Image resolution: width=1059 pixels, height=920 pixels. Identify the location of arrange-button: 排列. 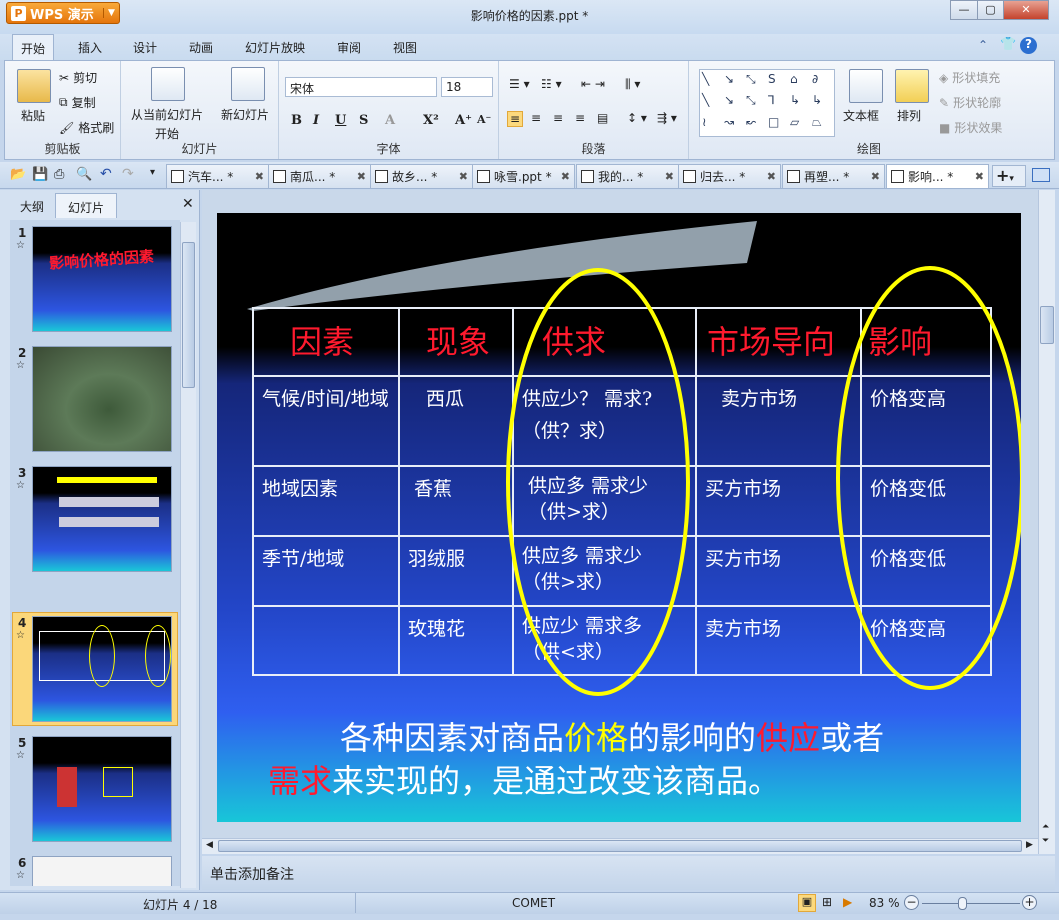
(909, 115).